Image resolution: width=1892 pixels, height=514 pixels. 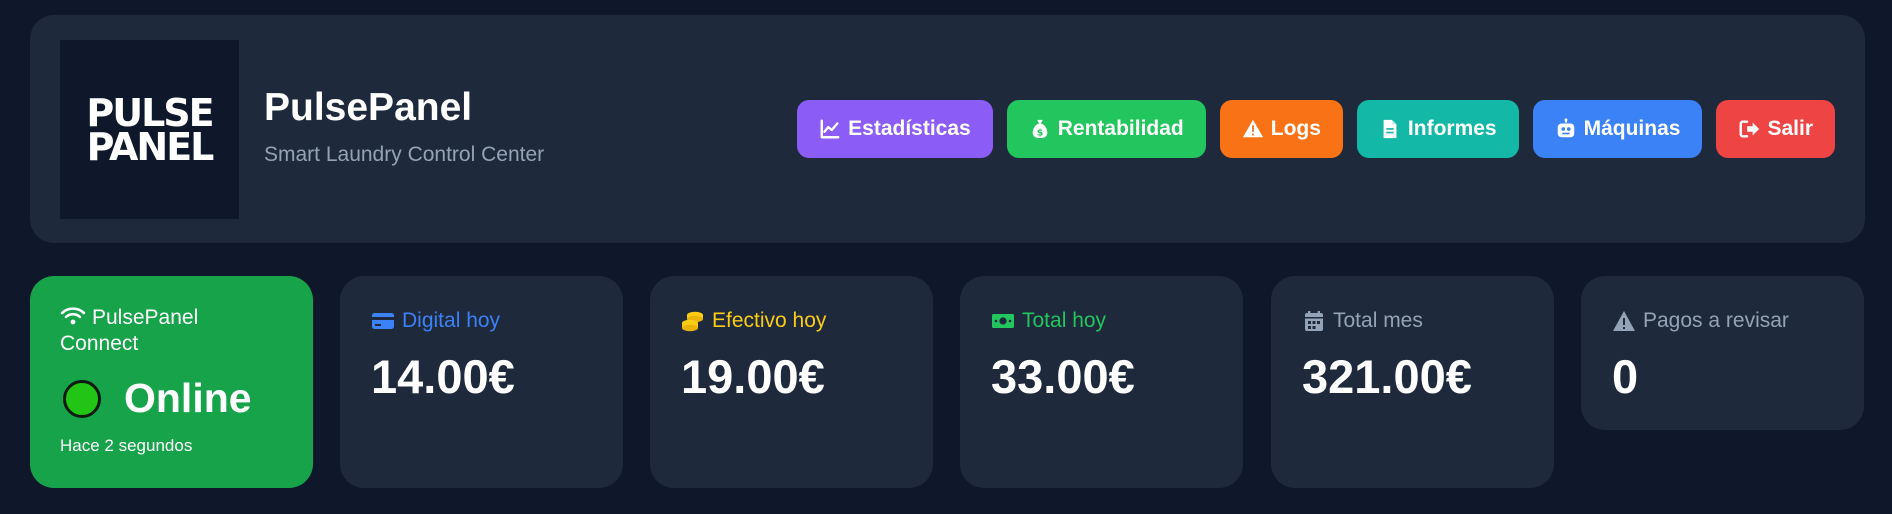 What do you see at coordinates (1566, 129) in the screenshot?
I see `robot-icon` at bounding box center [1566, 129].